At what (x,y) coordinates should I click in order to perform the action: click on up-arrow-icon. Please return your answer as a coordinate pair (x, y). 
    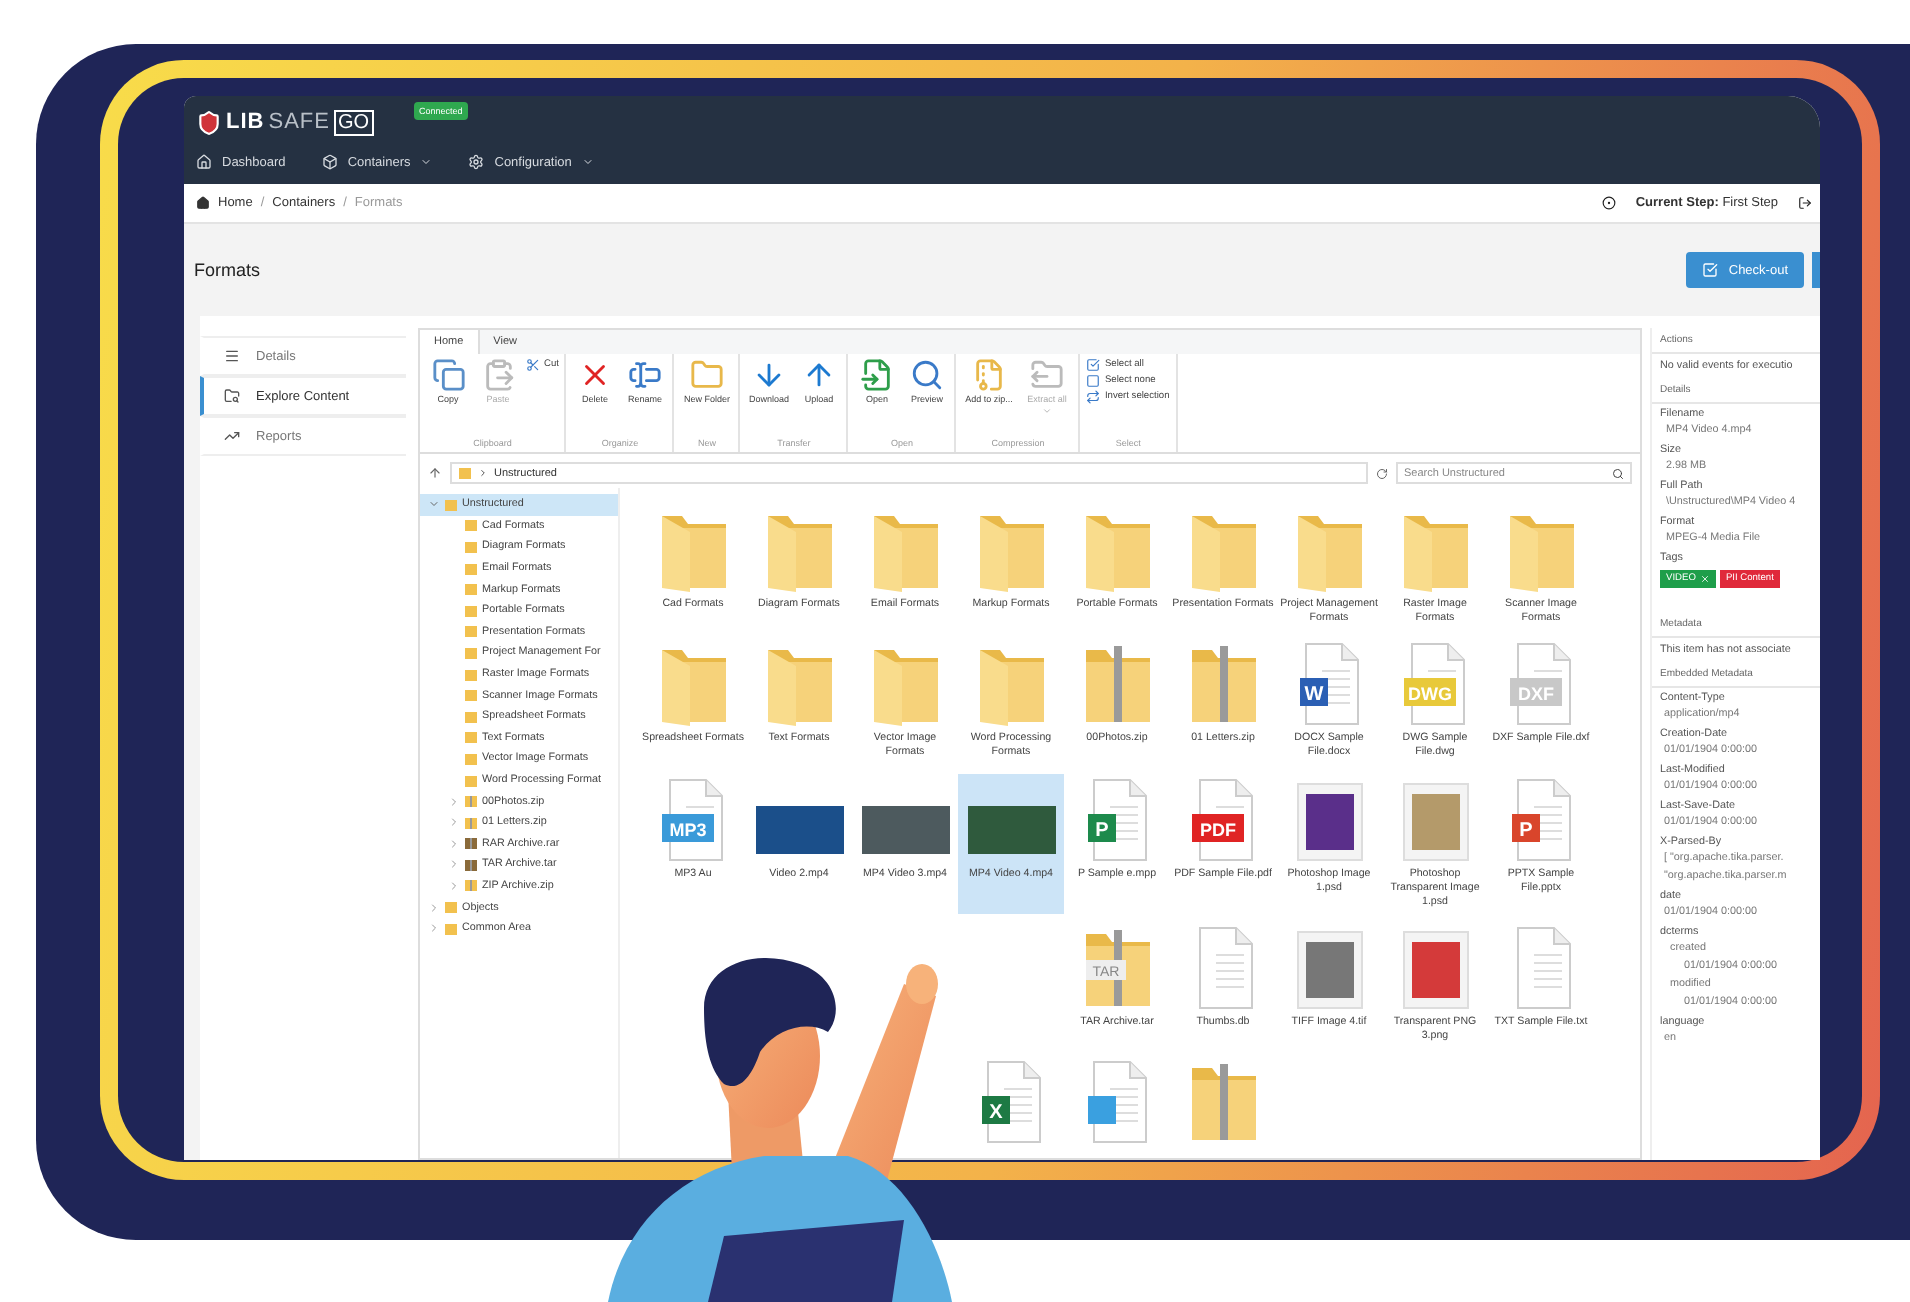
    Looking at the image, I should click on (435, 473).